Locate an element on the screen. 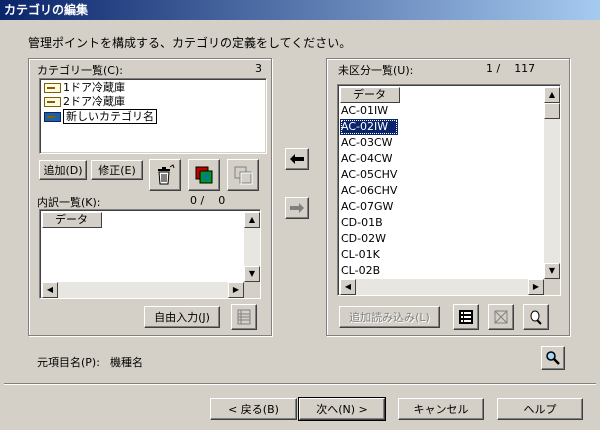 The height and width of the screenshot is (430, 600). free-input-button: 自由入力(J) is located at coordinates (182, 317).